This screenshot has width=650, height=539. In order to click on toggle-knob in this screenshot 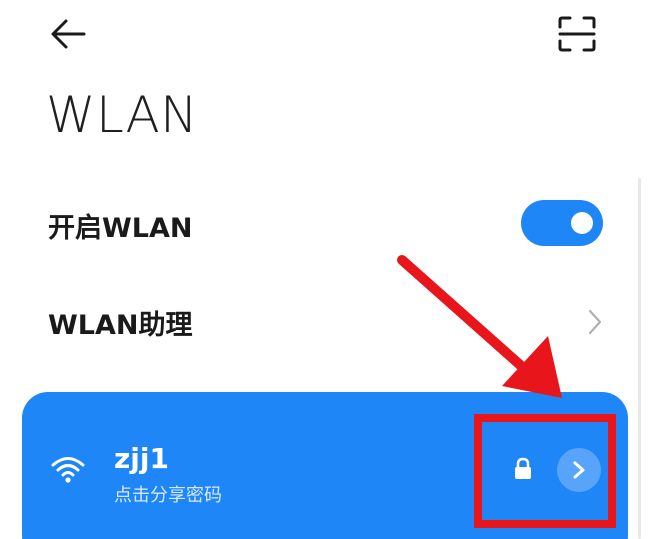, I will do `click(582, 223)`.